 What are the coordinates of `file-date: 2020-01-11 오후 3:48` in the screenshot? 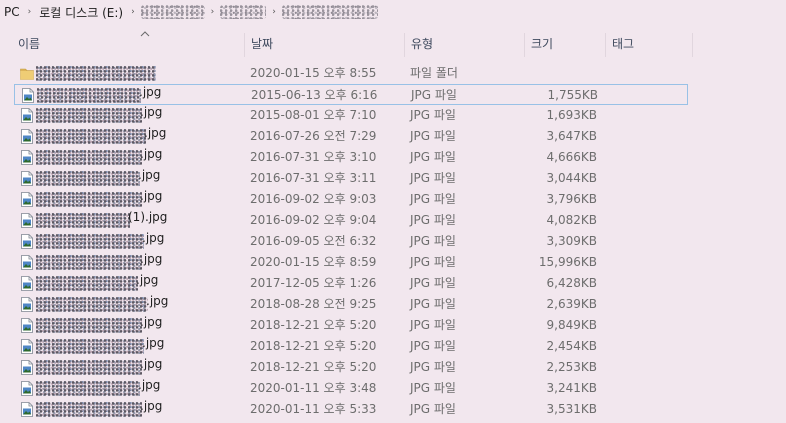 It's located at (313, 388).